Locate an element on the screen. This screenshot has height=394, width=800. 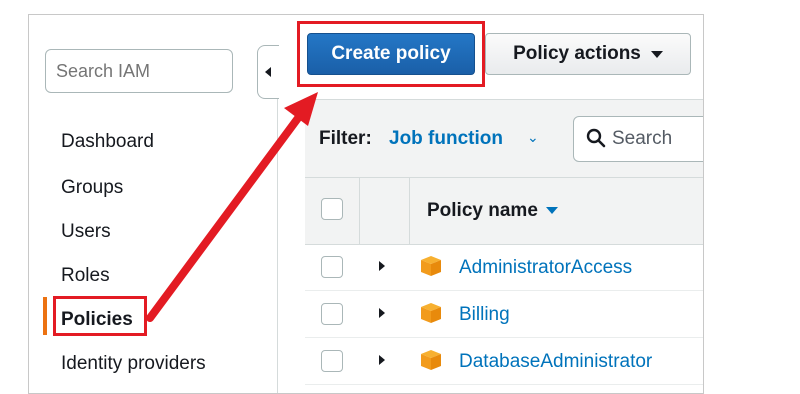
caret-down-icon is located at coordinates (656, 54).